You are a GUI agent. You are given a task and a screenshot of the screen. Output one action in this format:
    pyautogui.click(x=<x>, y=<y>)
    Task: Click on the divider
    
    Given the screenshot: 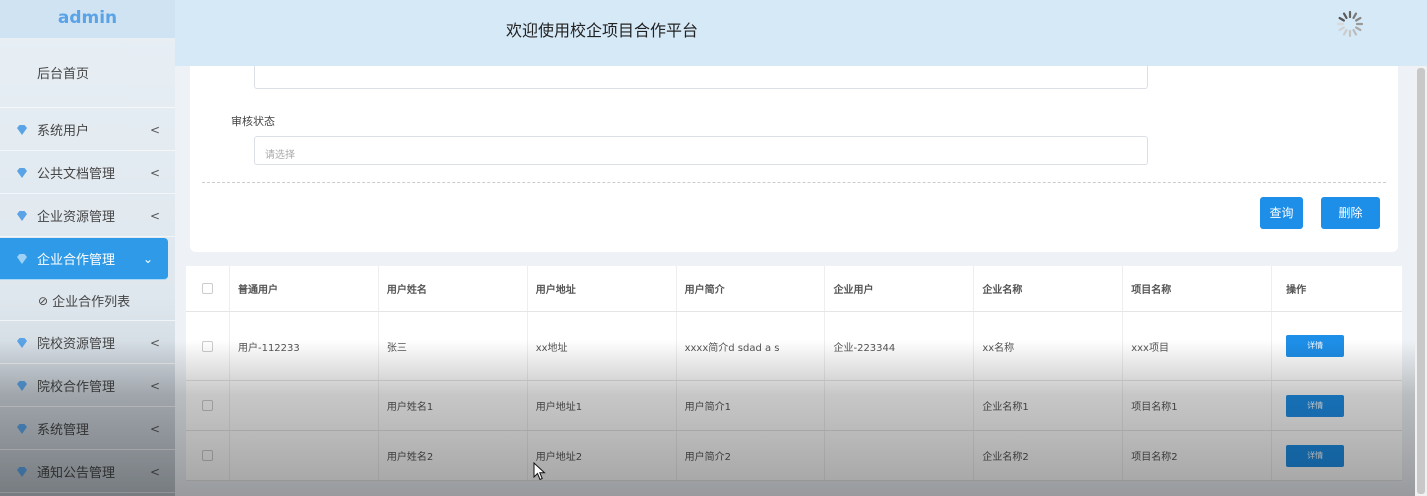 What is the action you would take?
    pyautogui.click(x=794, y=182)
    